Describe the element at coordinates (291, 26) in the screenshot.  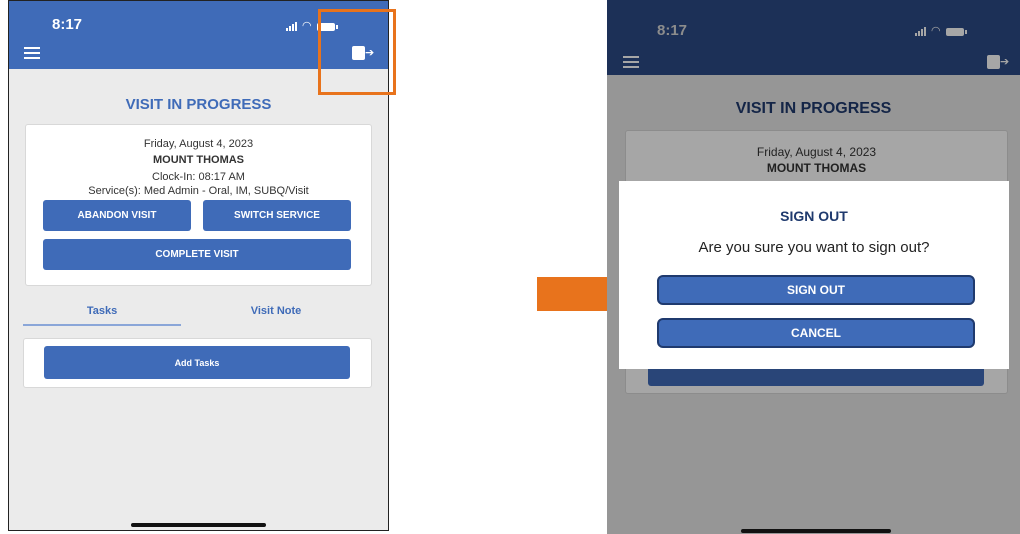
I see `signal-icon` at that location.